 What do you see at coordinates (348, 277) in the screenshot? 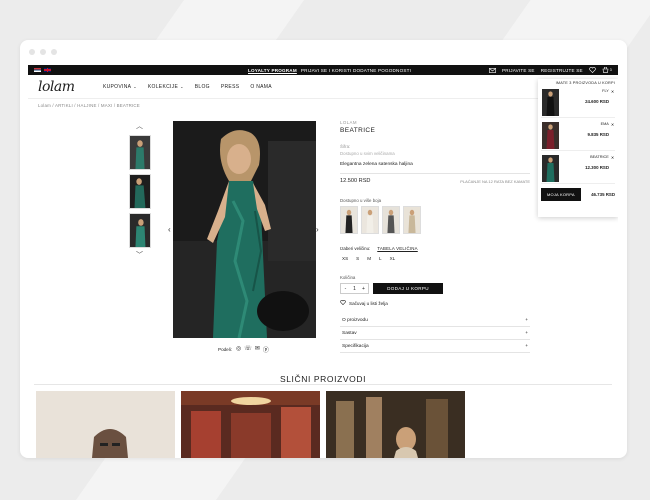
I see `quantity-label: Količina` at bounding box center [348, 277].